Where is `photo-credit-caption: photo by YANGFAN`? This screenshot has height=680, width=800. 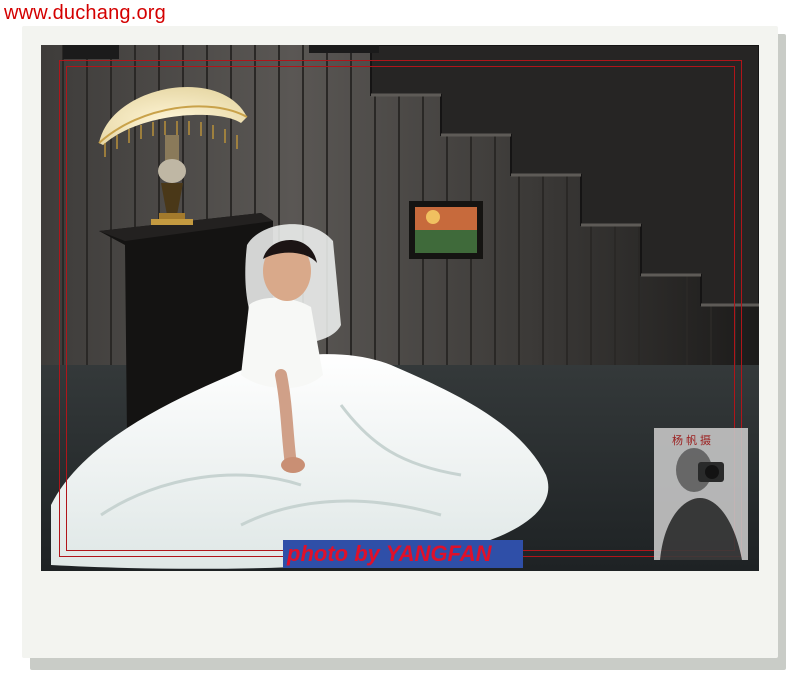 photo-credit-caption: photo by YANGFAN is located at coordinates (403, 554).